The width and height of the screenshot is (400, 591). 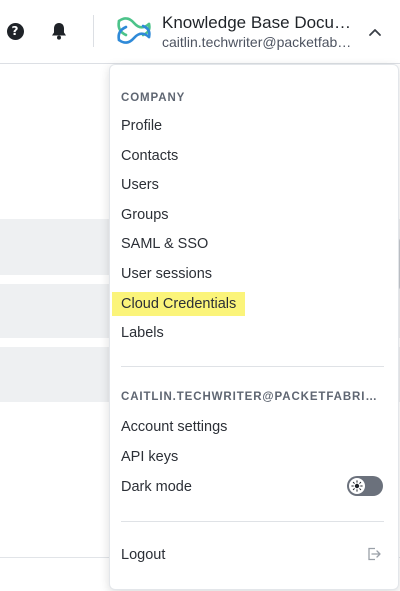 I want to click on toggle-knob, so click(x=357, y=486).